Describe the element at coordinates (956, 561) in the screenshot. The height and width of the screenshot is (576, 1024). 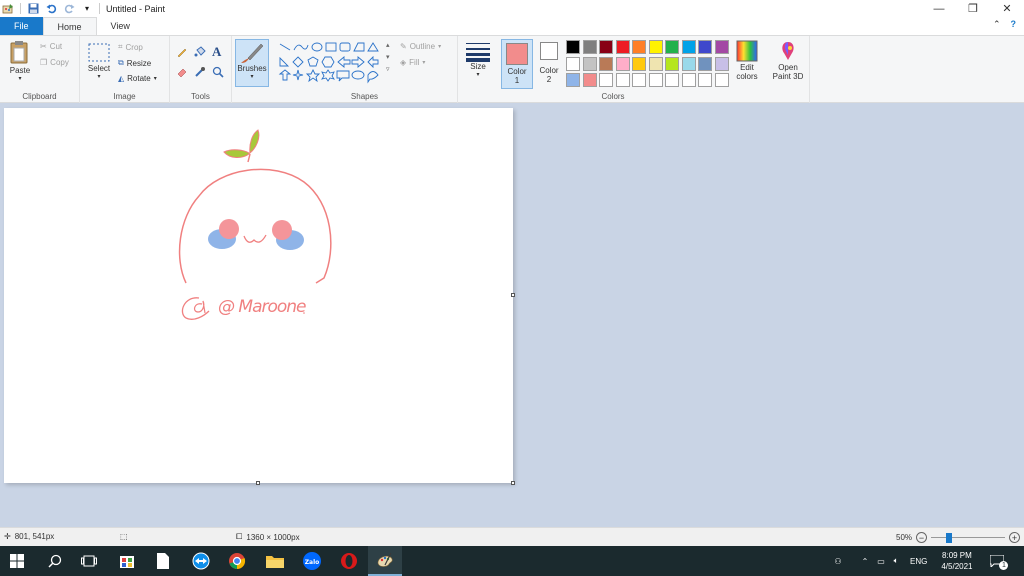
I see `clock: 8:09 PM 4/5/2021` at that location.